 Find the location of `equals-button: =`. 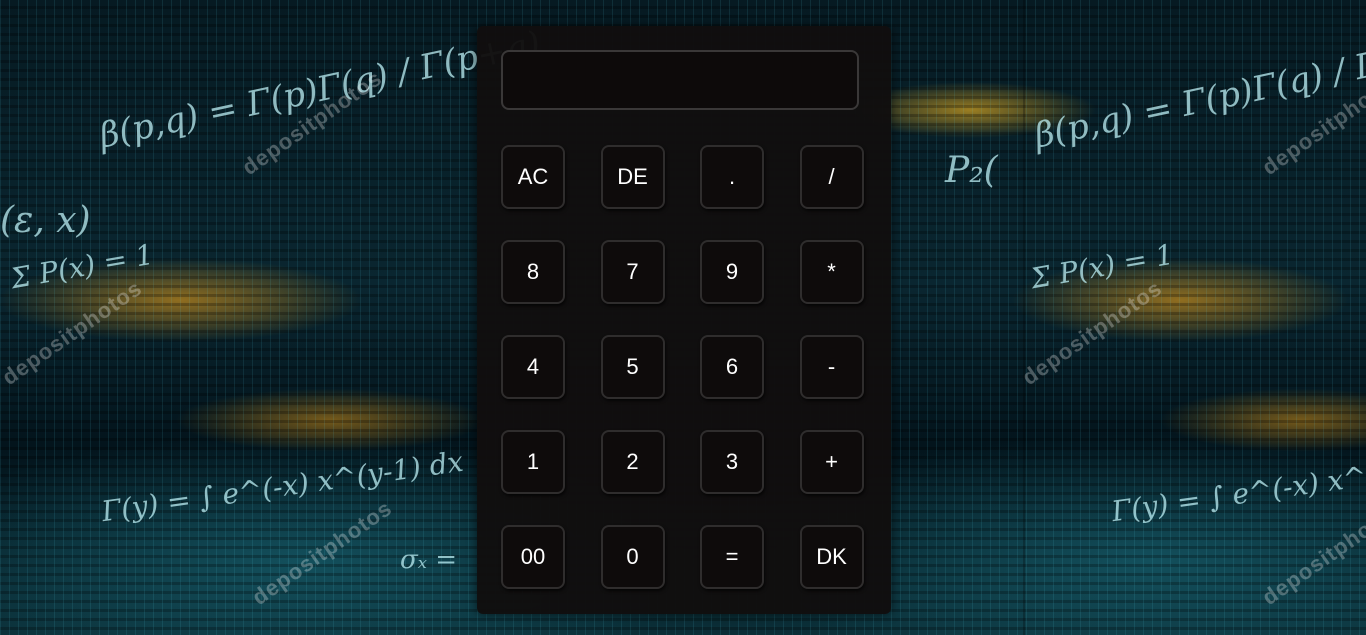

equals-button: = is located at coordinates (732, 557).